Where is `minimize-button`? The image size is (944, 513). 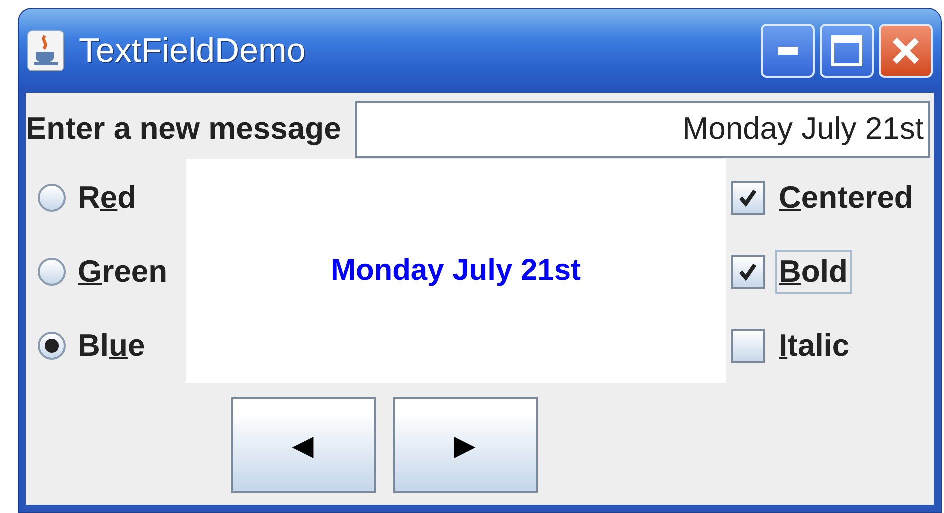
minimize-button is located at coordinates (788, 51).